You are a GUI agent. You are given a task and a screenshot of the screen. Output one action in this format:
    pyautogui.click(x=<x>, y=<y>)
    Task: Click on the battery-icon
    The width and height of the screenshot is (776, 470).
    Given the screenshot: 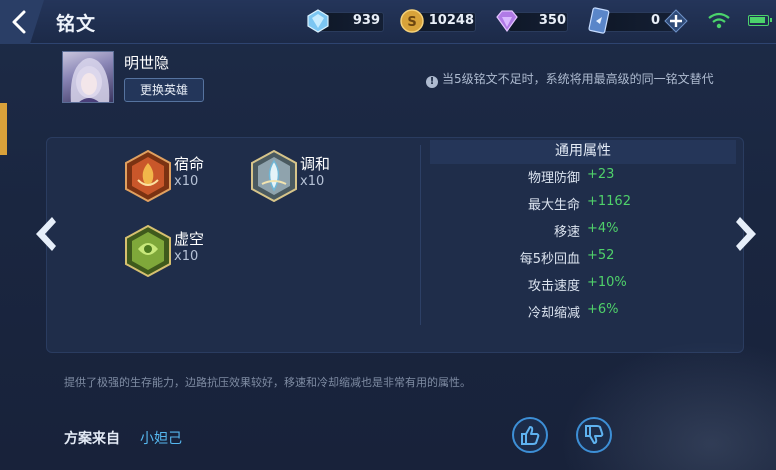 What is the action you would take?
    pyautogui.click(x=760, y=20)
    